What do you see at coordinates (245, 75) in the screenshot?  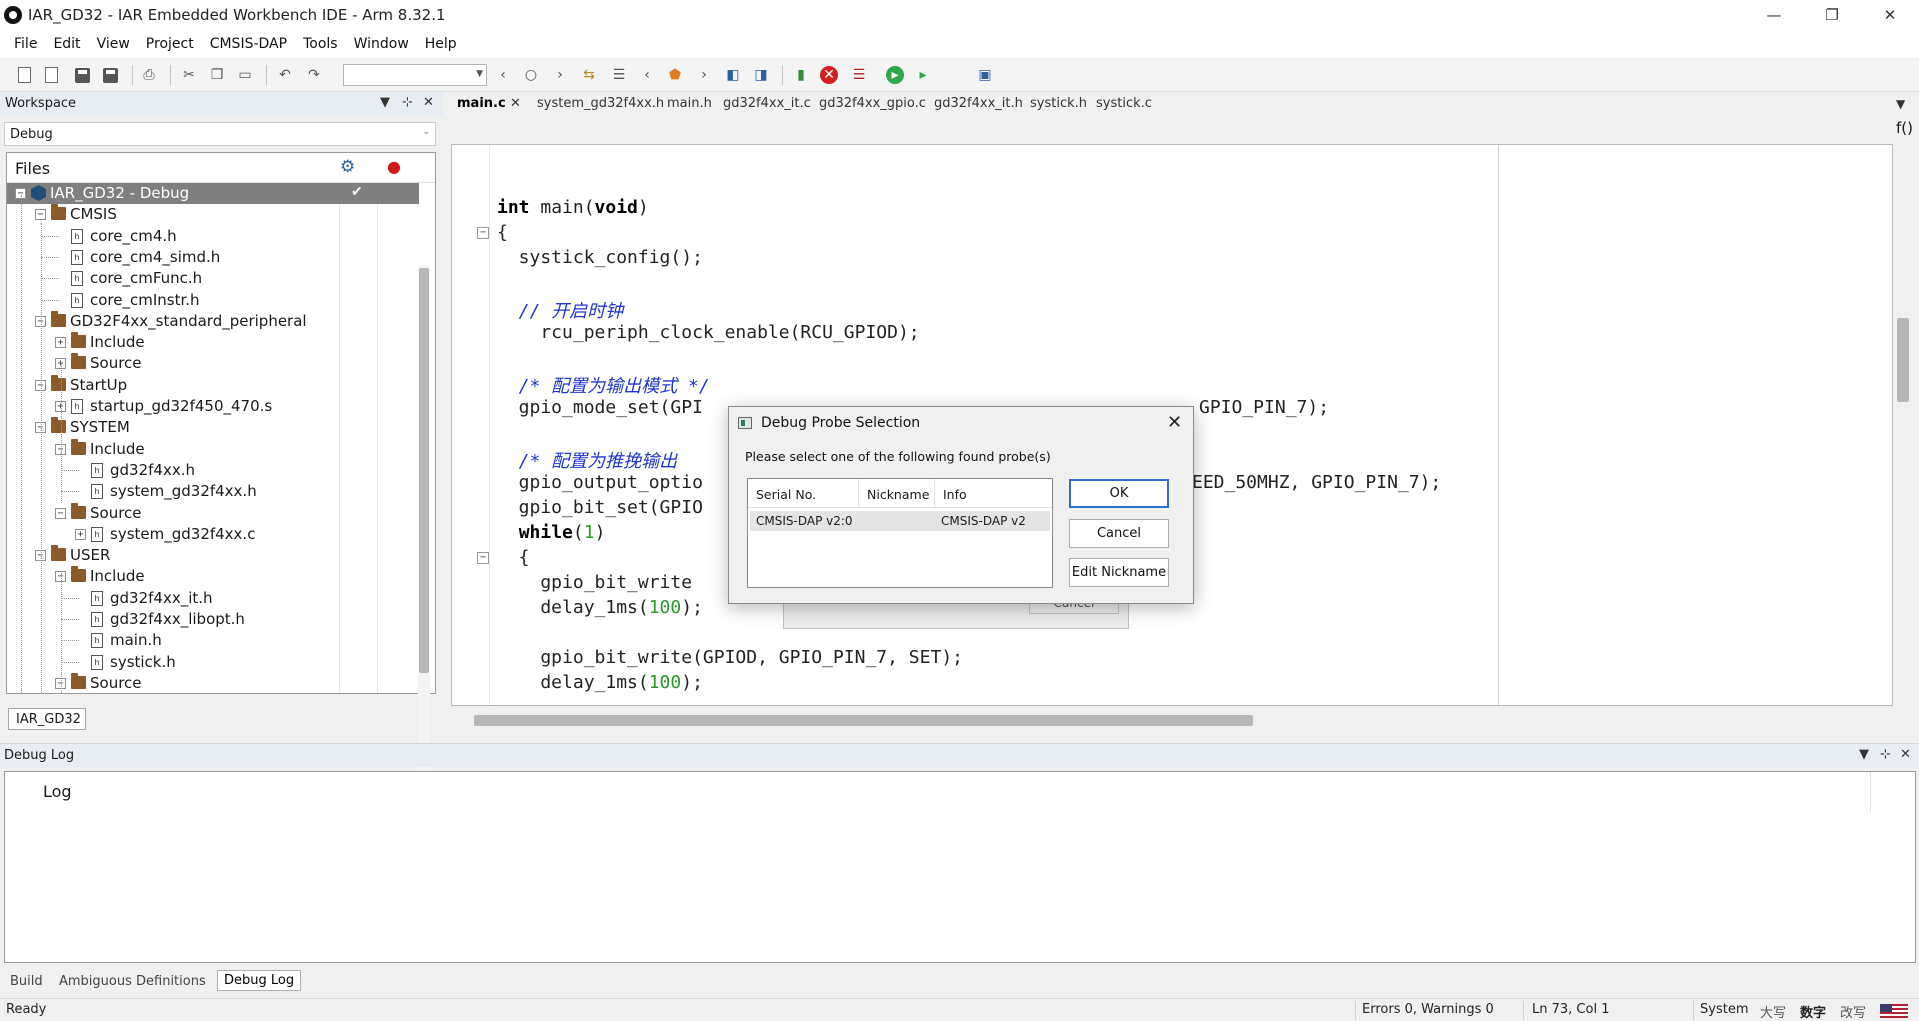 I see `paste-icon: ▭` at bounding box center [245, 75].